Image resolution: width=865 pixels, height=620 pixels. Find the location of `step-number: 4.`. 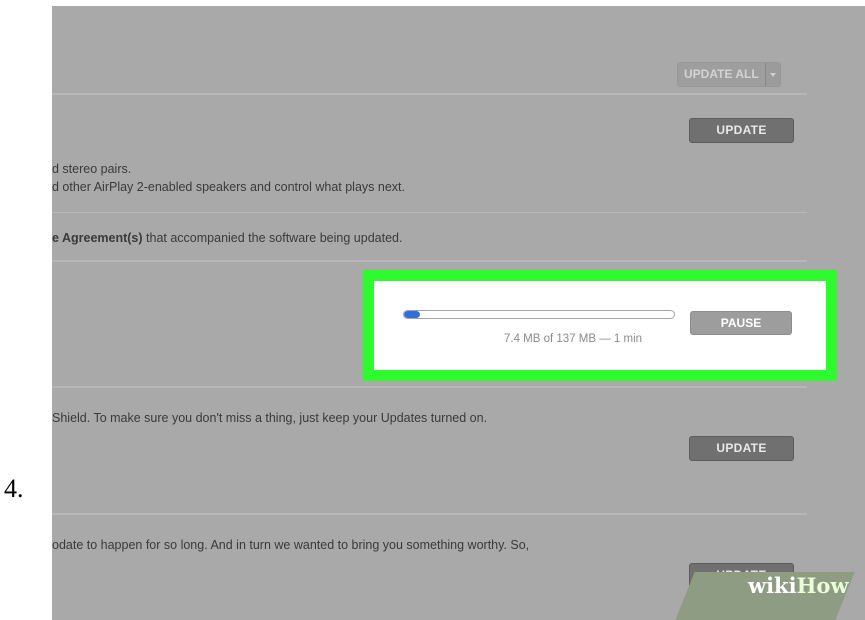

step-number: 4. is located at coordinates (14, 488).